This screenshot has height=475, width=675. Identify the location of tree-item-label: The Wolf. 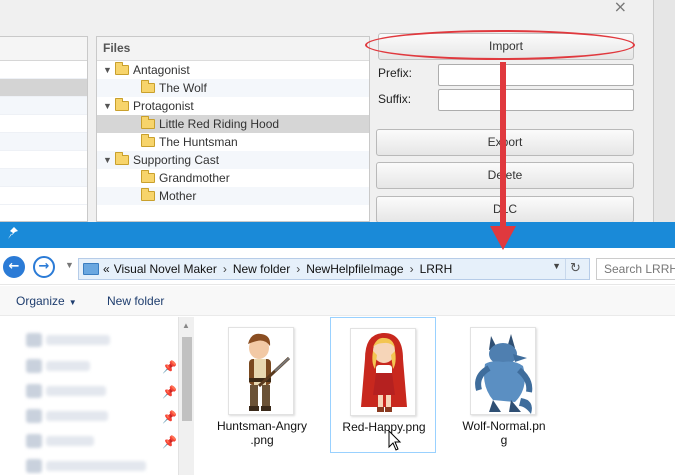
(183, 88).